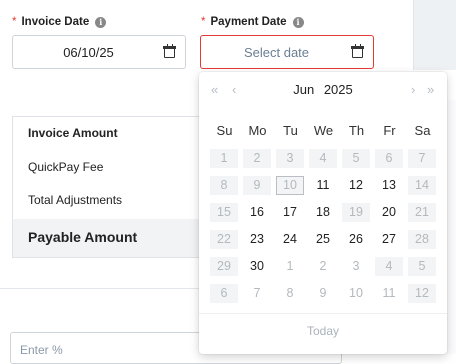 The height and width of the screenshot is (364, 456). What do you see at coordinates (224, 266) in the screenshot?
I see `calendar-day: 29` at bounding box center [224, 266].